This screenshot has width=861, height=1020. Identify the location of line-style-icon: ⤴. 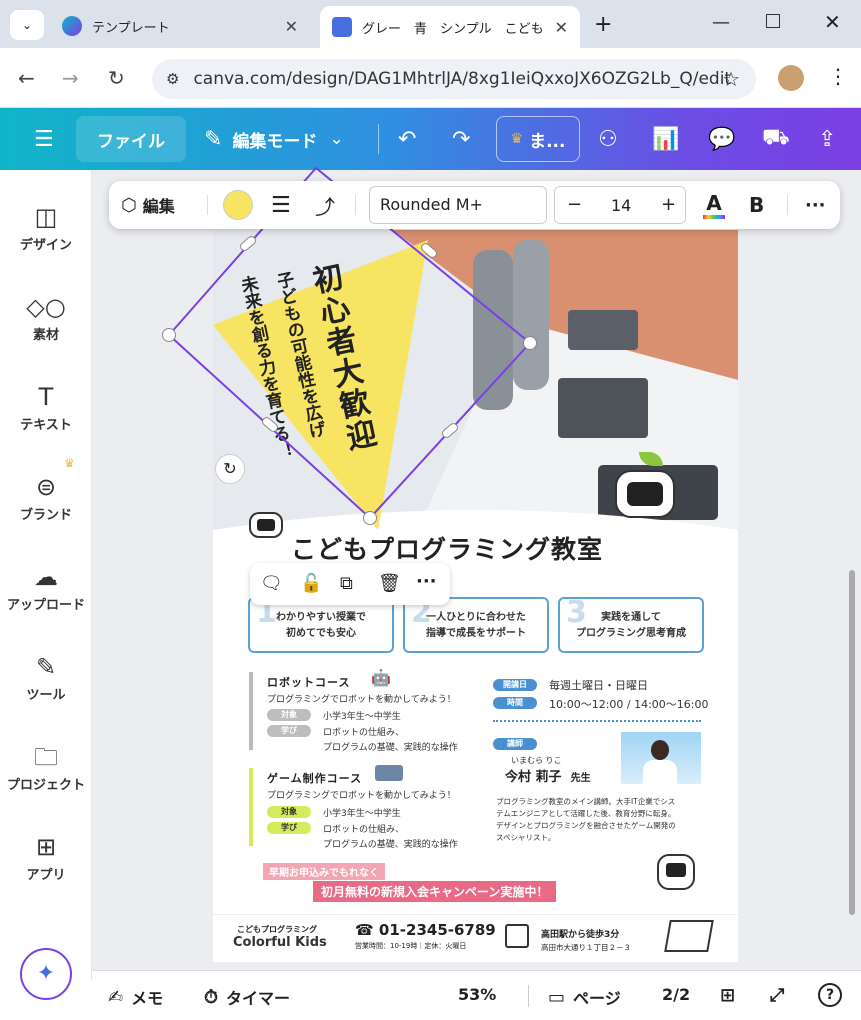
(325, 205).